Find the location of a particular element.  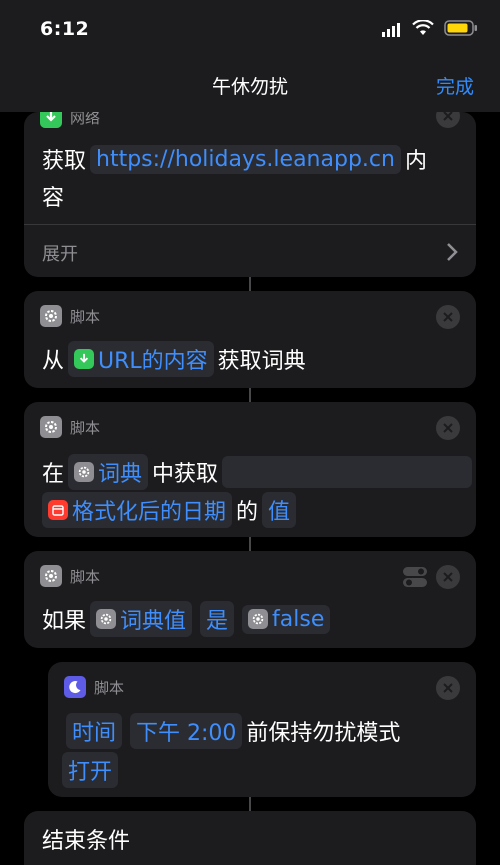

token-label: 词典 is located at coordinates (120, 474).